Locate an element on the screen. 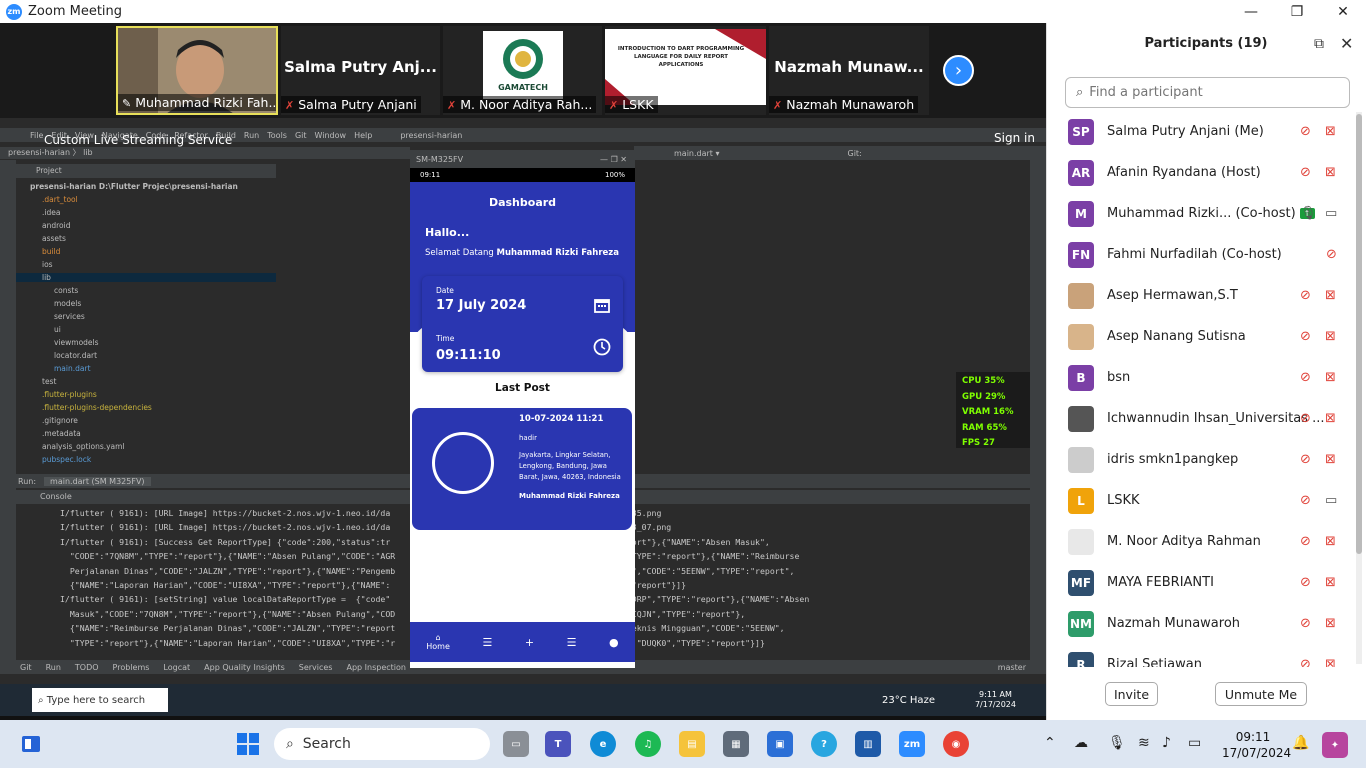  participant-row: Ichwannudin Ihsan_Universitas ... ⊘ ⊠ is located at coordinates (1201, 418).